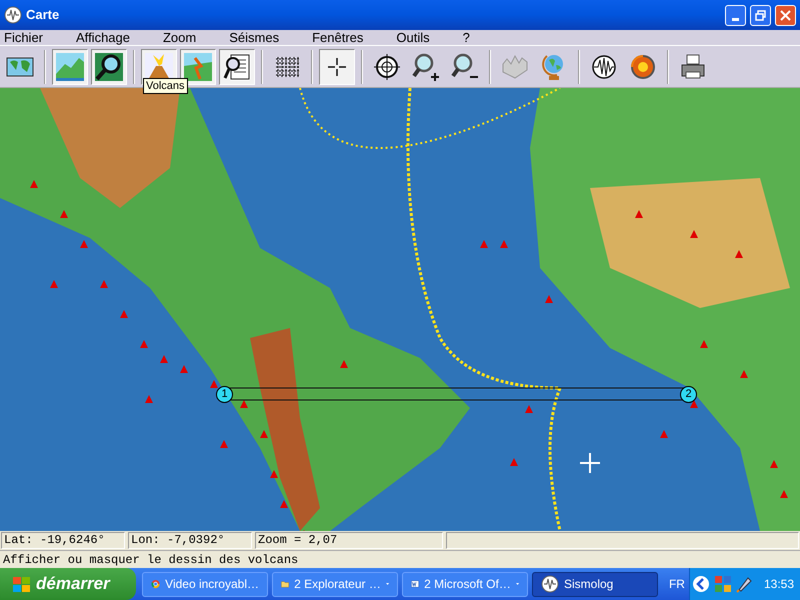 Image resolution: width=800 pixels, height=600 pixels. I want to click on status-panel: Lon: -7,0392°, so click(190, 540).